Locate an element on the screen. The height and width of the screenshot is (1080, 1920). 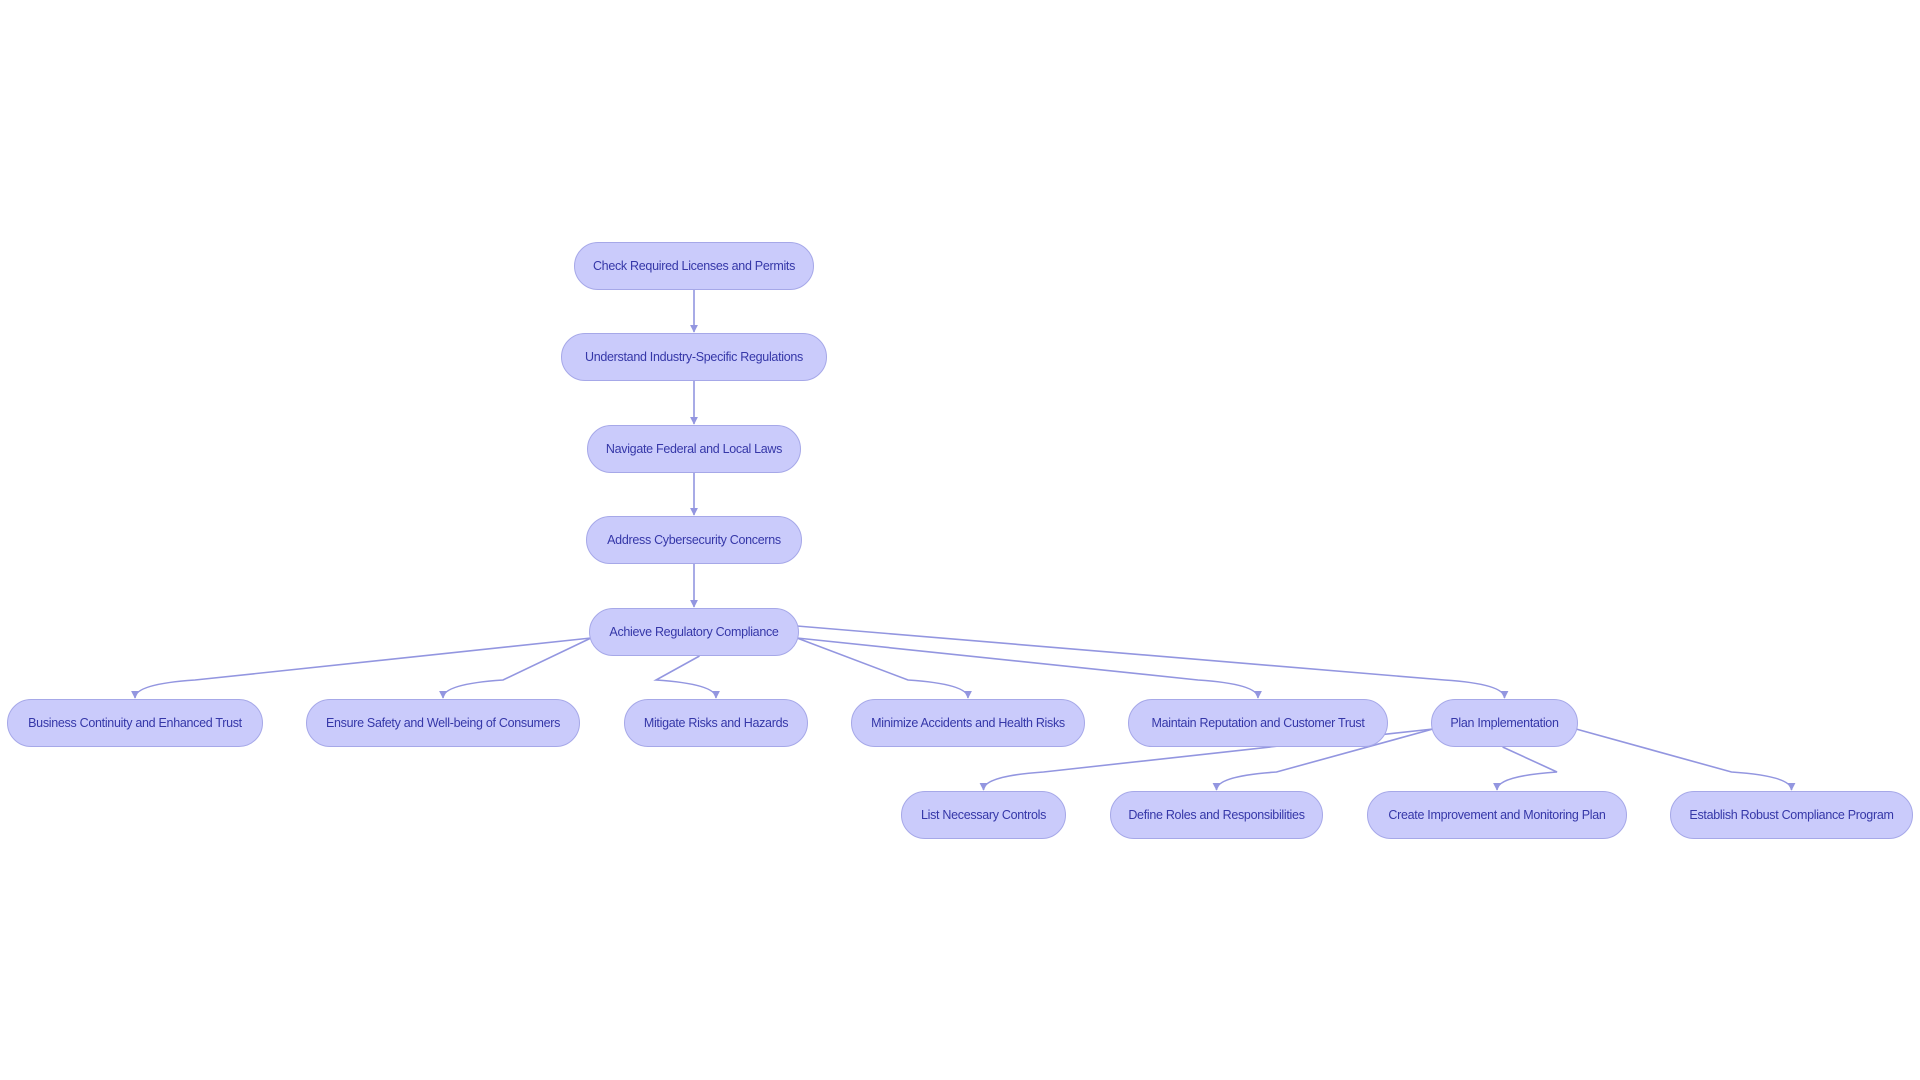
node-minimize-accidents-and-health-risks: Minimize Accidents and Health Risks is located at coordinates (968, 723).